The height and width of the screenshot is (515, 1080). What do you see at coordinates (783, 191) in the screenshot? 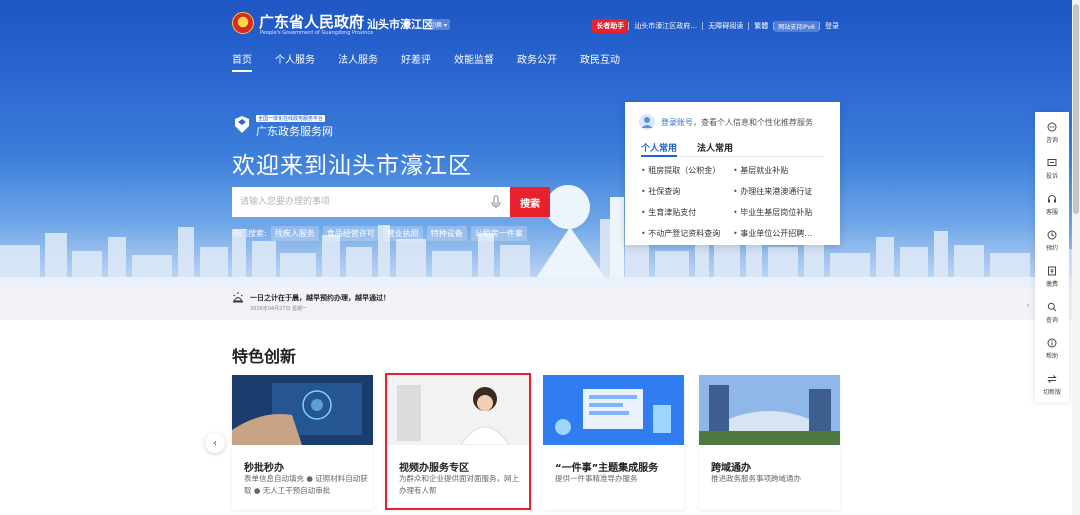
I see `list-item: 办理往来港澳通行证` at bounding box center [783, 191].